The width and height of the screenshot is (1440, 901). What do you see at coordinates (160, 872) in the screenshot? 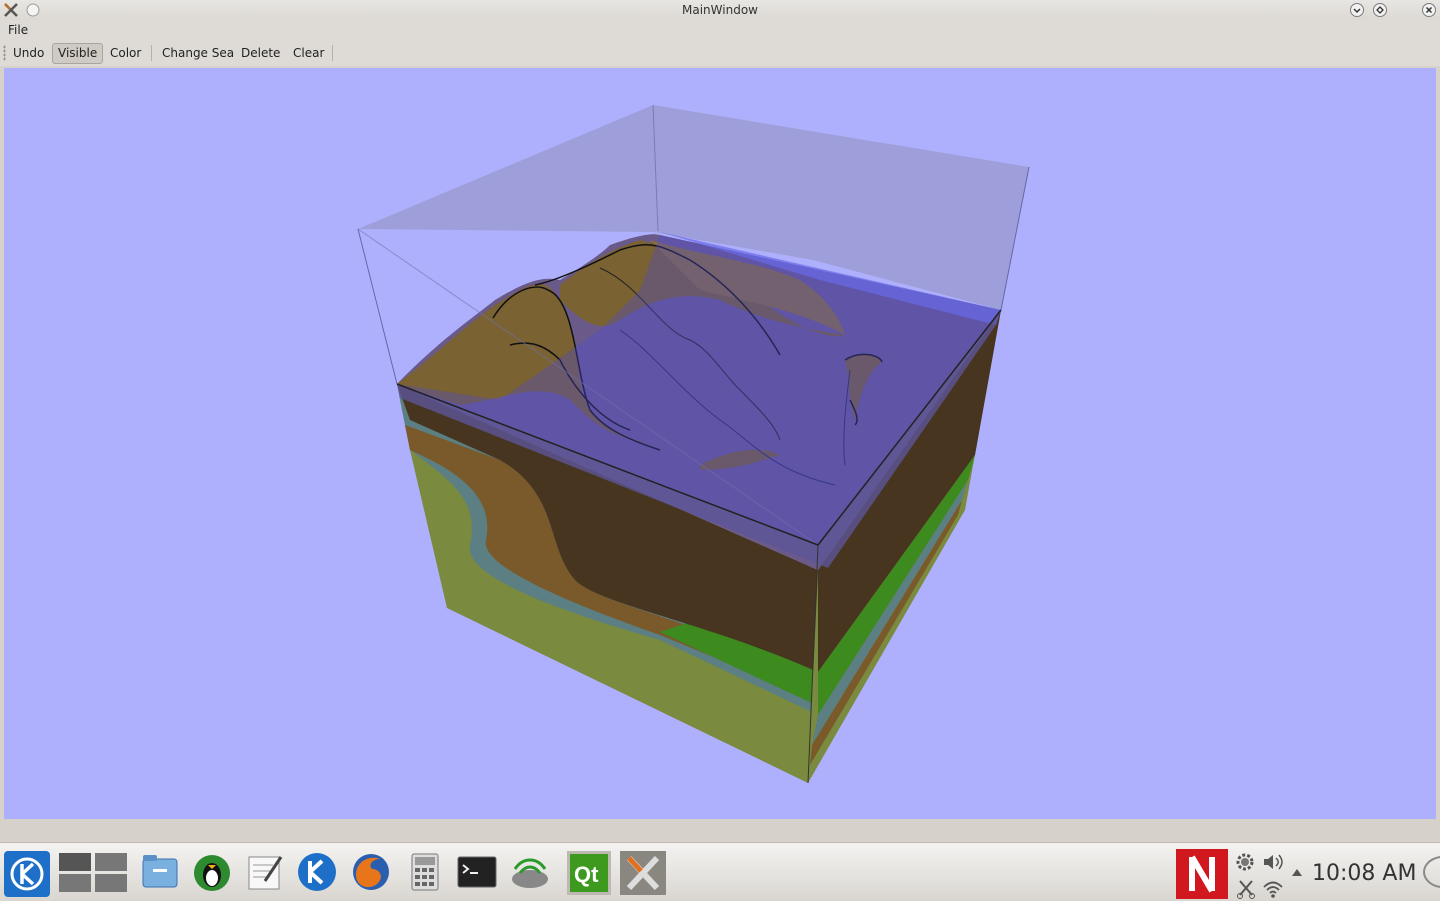
I see `file-manager-icon` at bounding box center [160, 872].